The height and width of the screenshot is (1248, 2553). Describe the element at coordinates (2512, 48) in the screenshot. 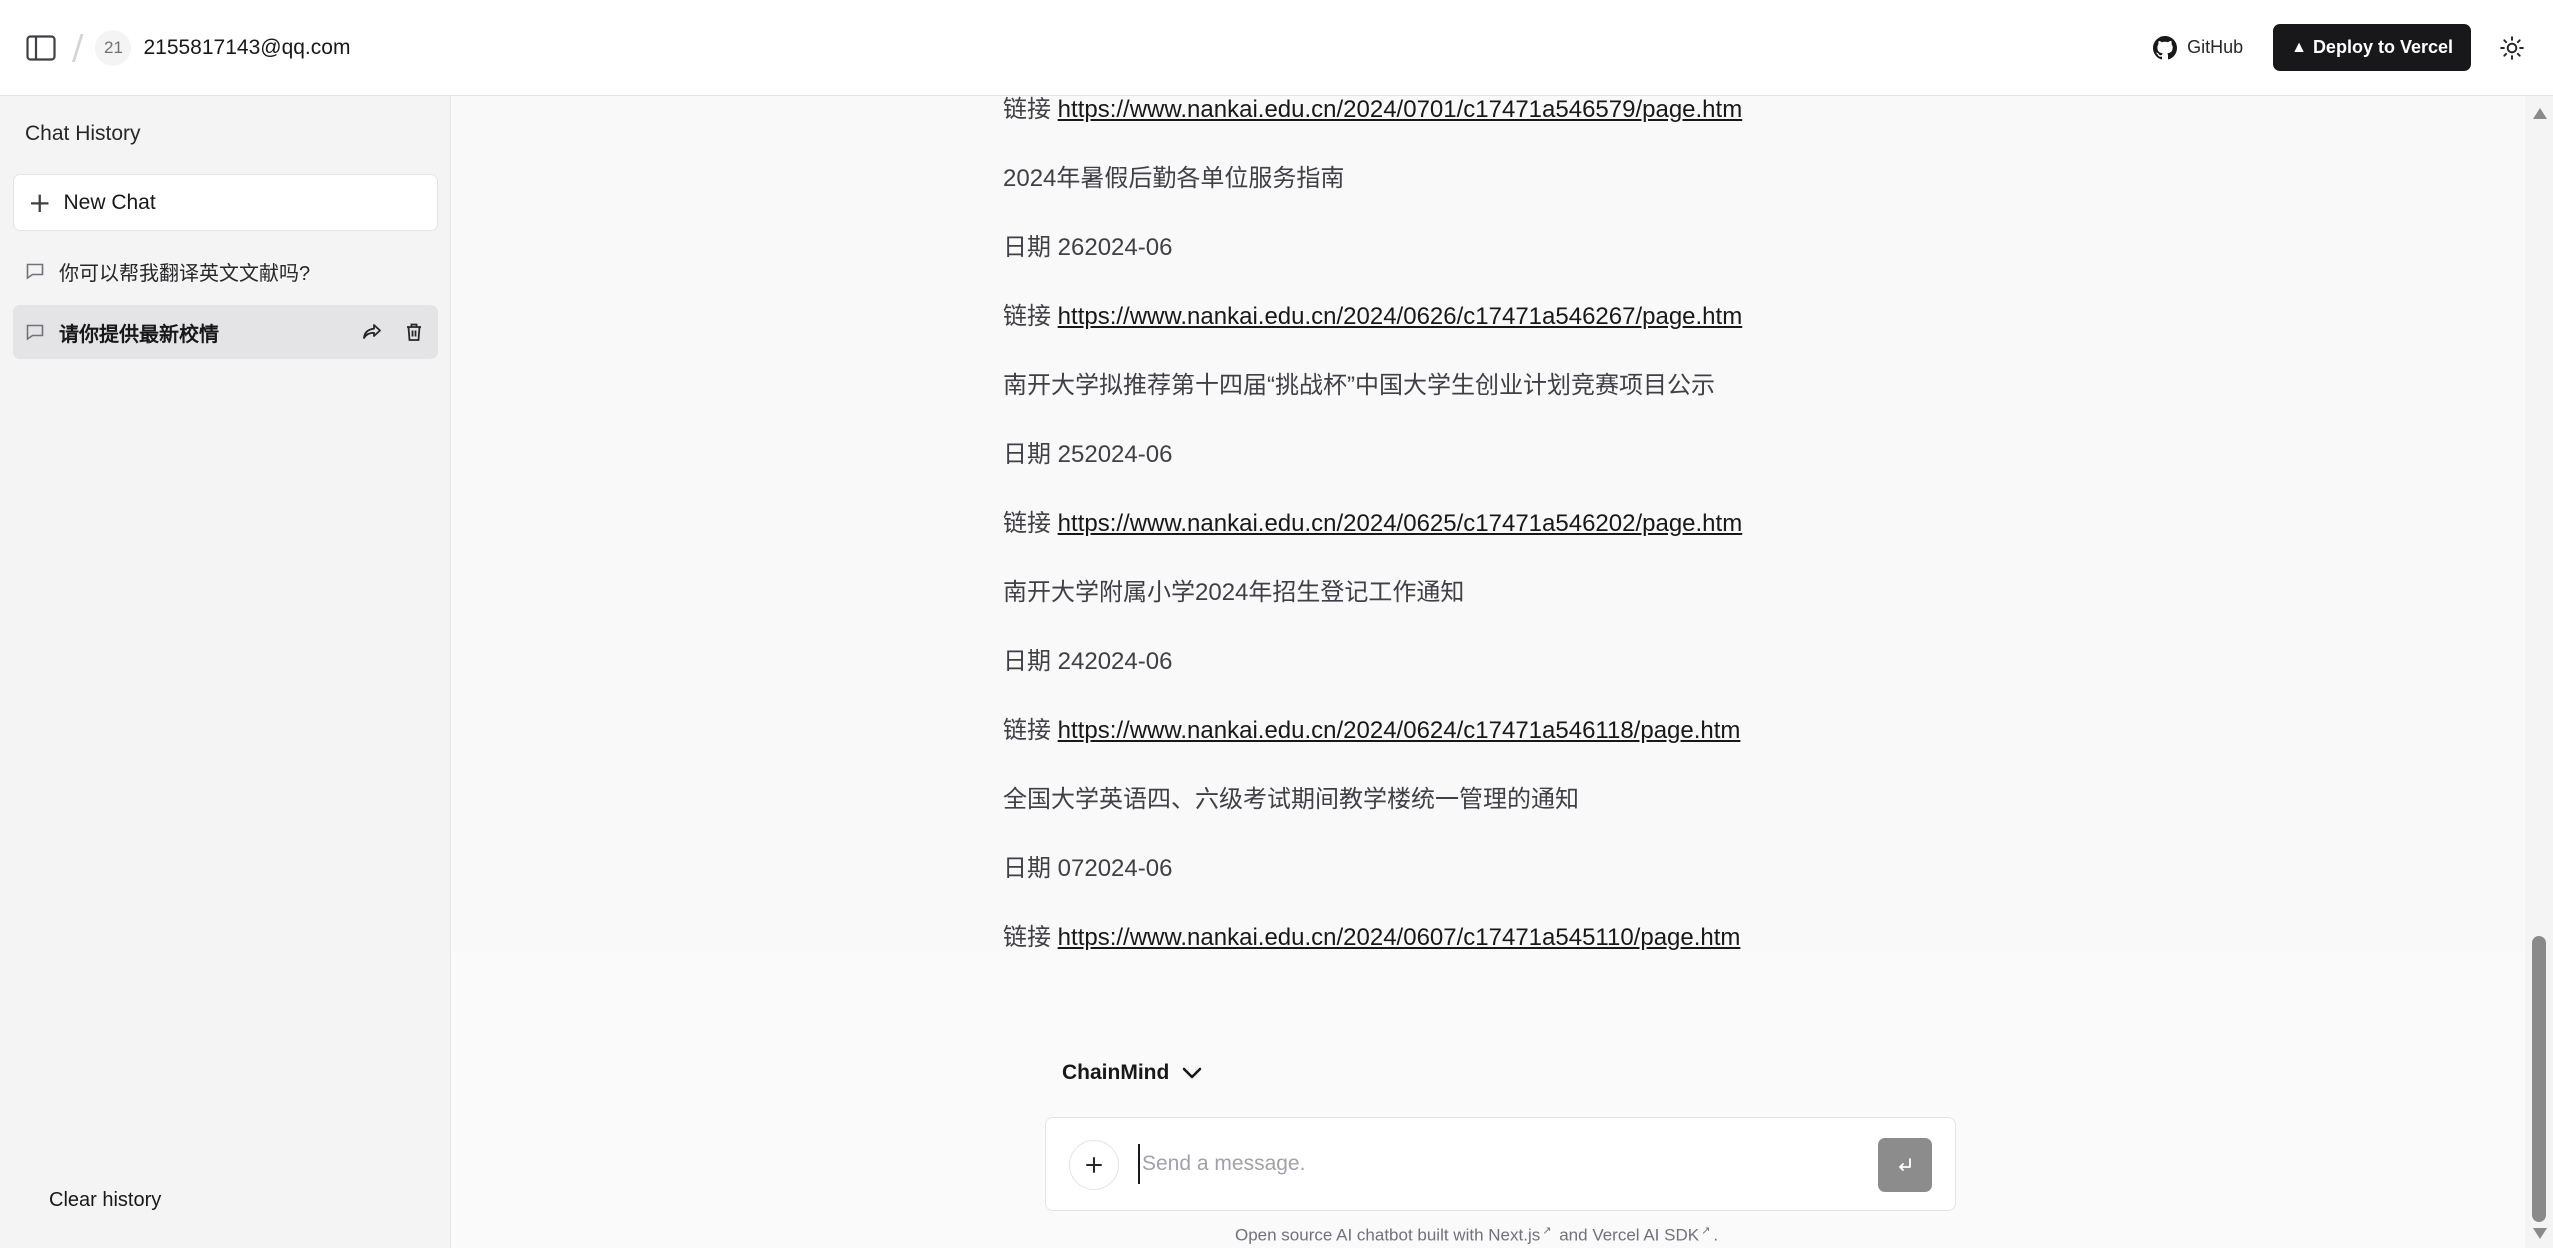

I see `sun-icon` at that location.